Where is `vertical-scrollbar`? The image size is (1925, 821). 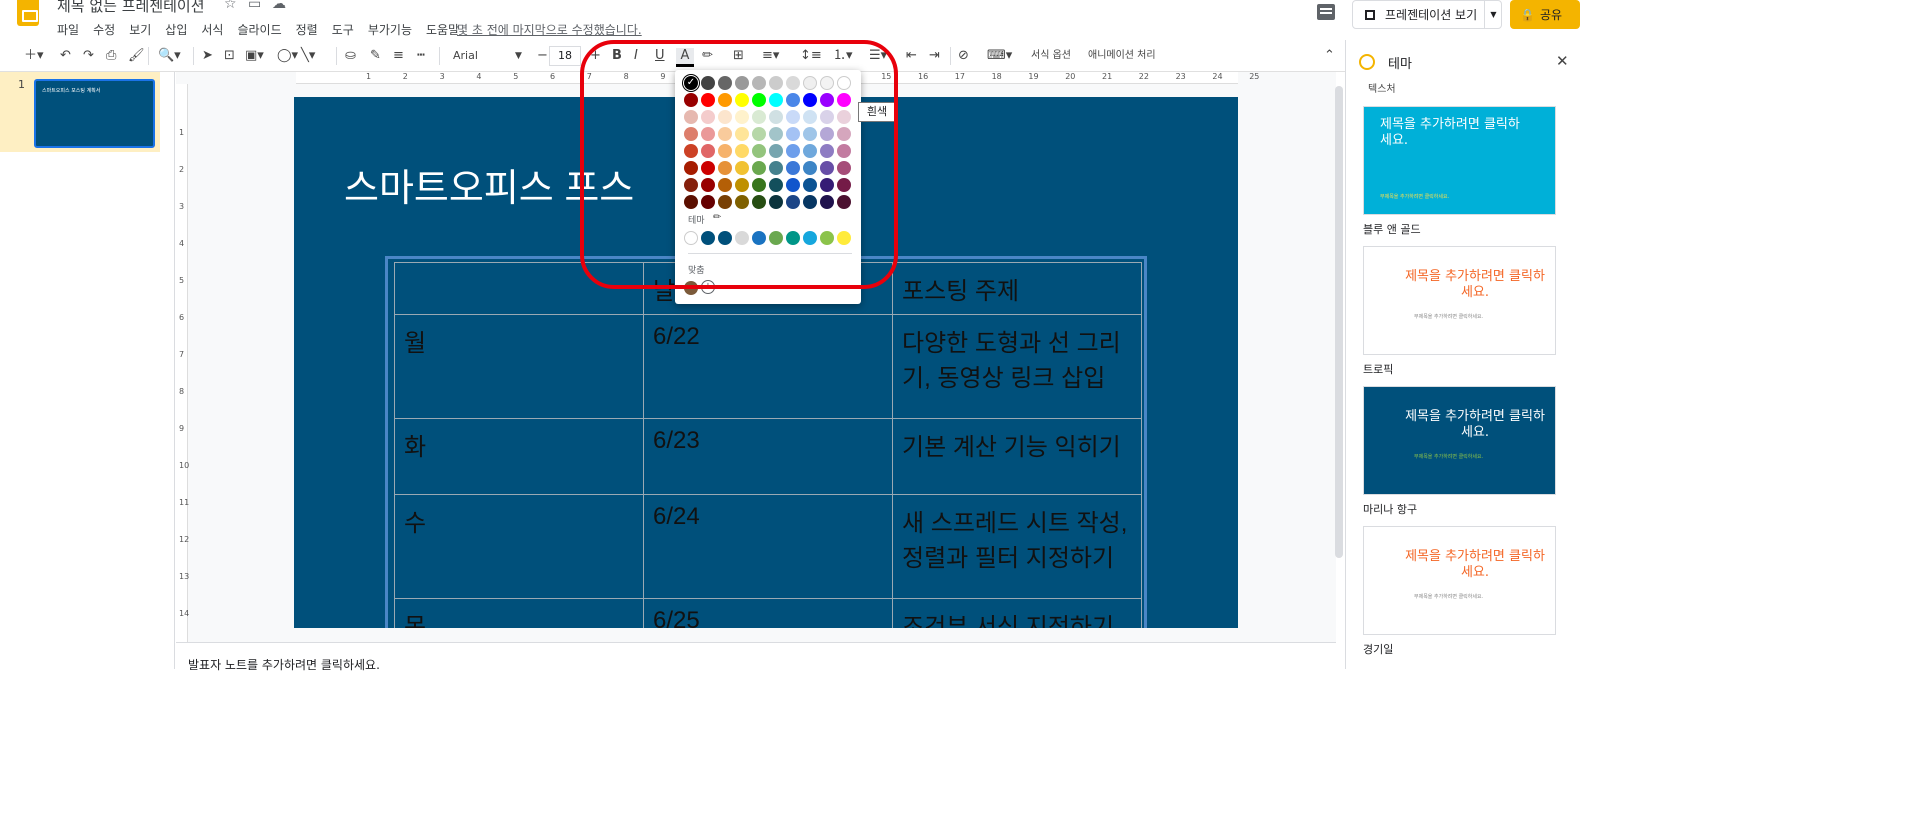 vertical-scrollbar is located at coordinates (1339, 322).